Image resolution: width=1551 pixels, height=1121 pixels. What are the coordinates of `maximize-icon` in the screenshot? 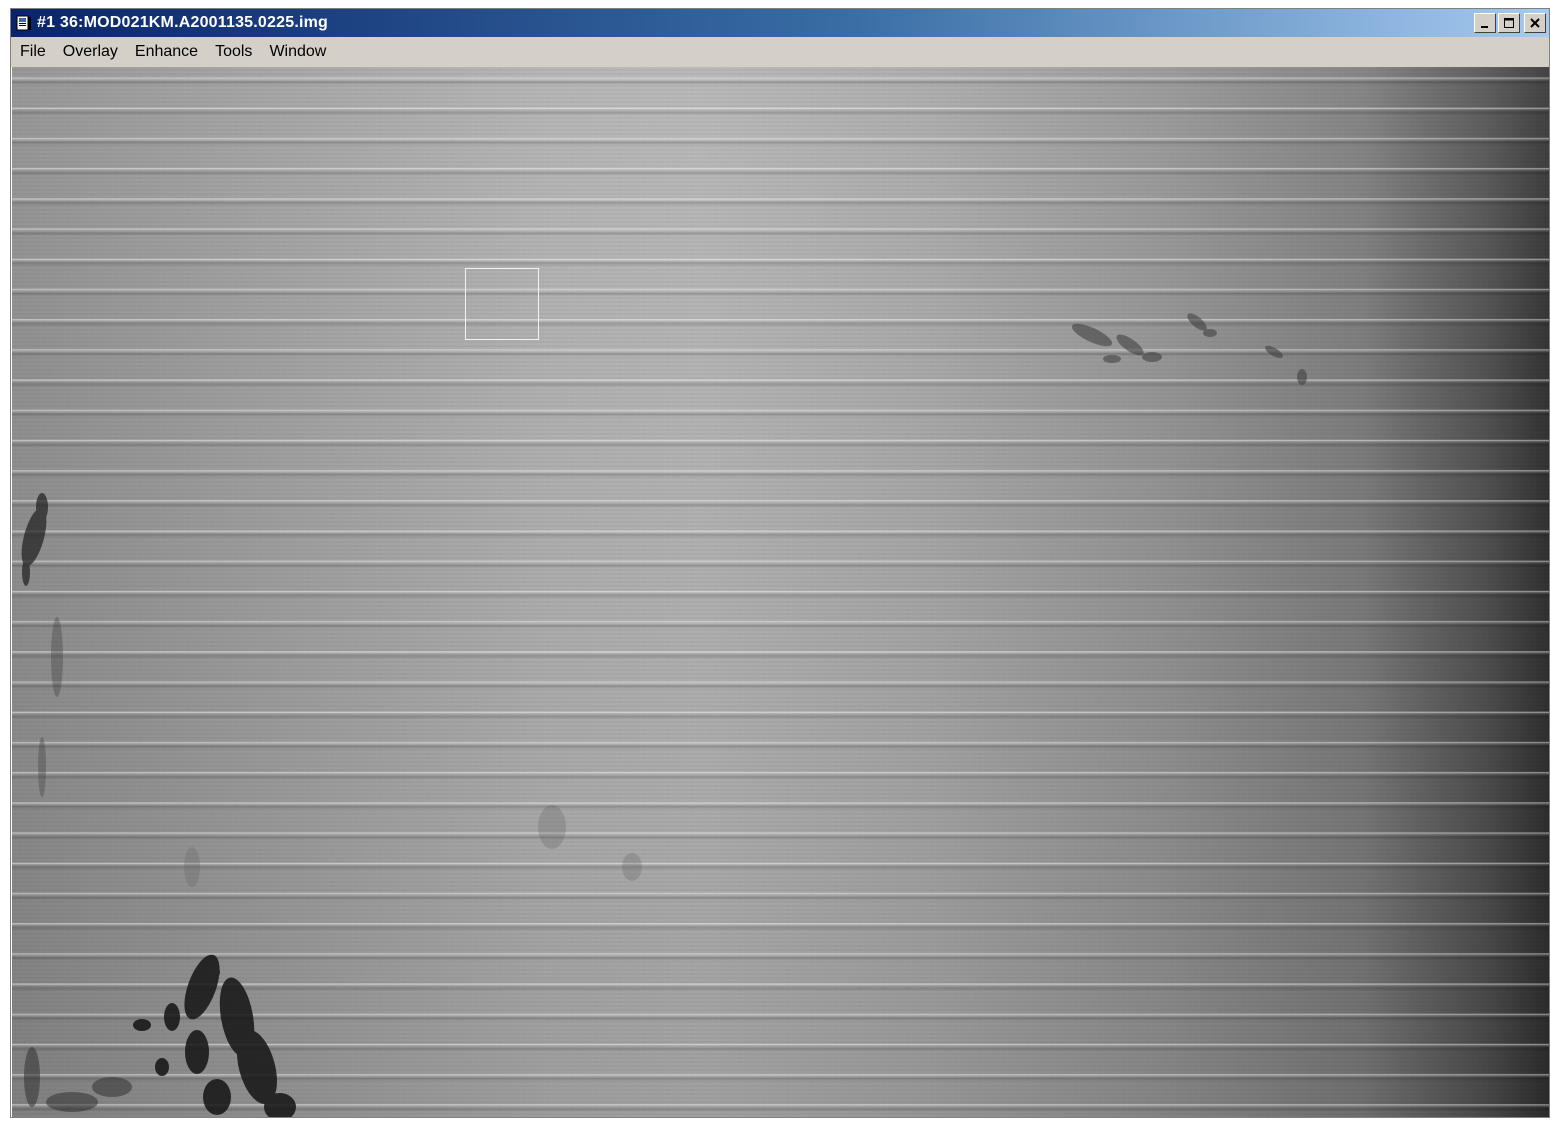 It's located at (1509, 23).